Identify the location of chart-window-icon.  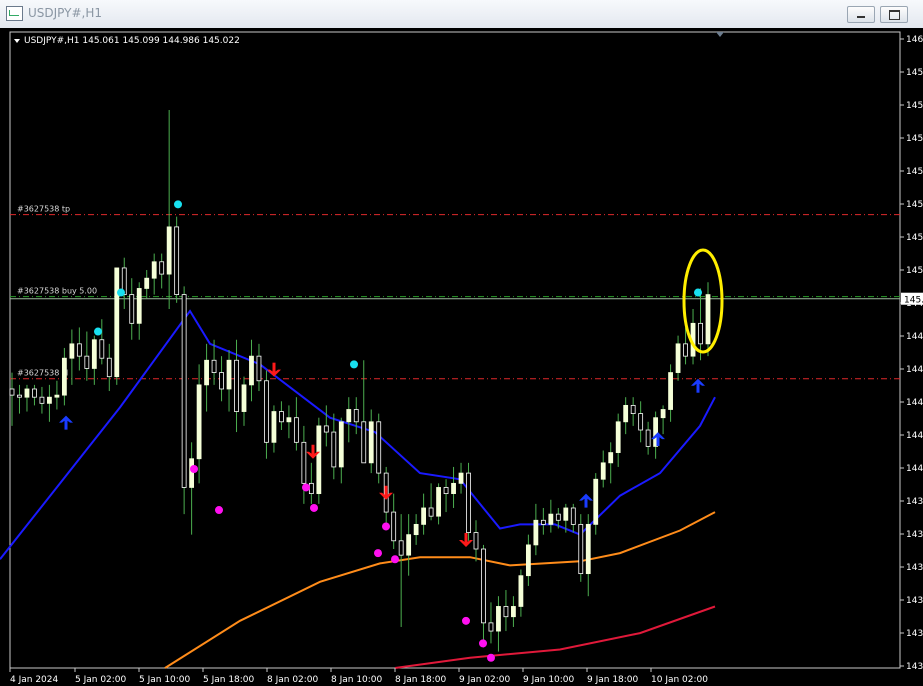
(14, 13).